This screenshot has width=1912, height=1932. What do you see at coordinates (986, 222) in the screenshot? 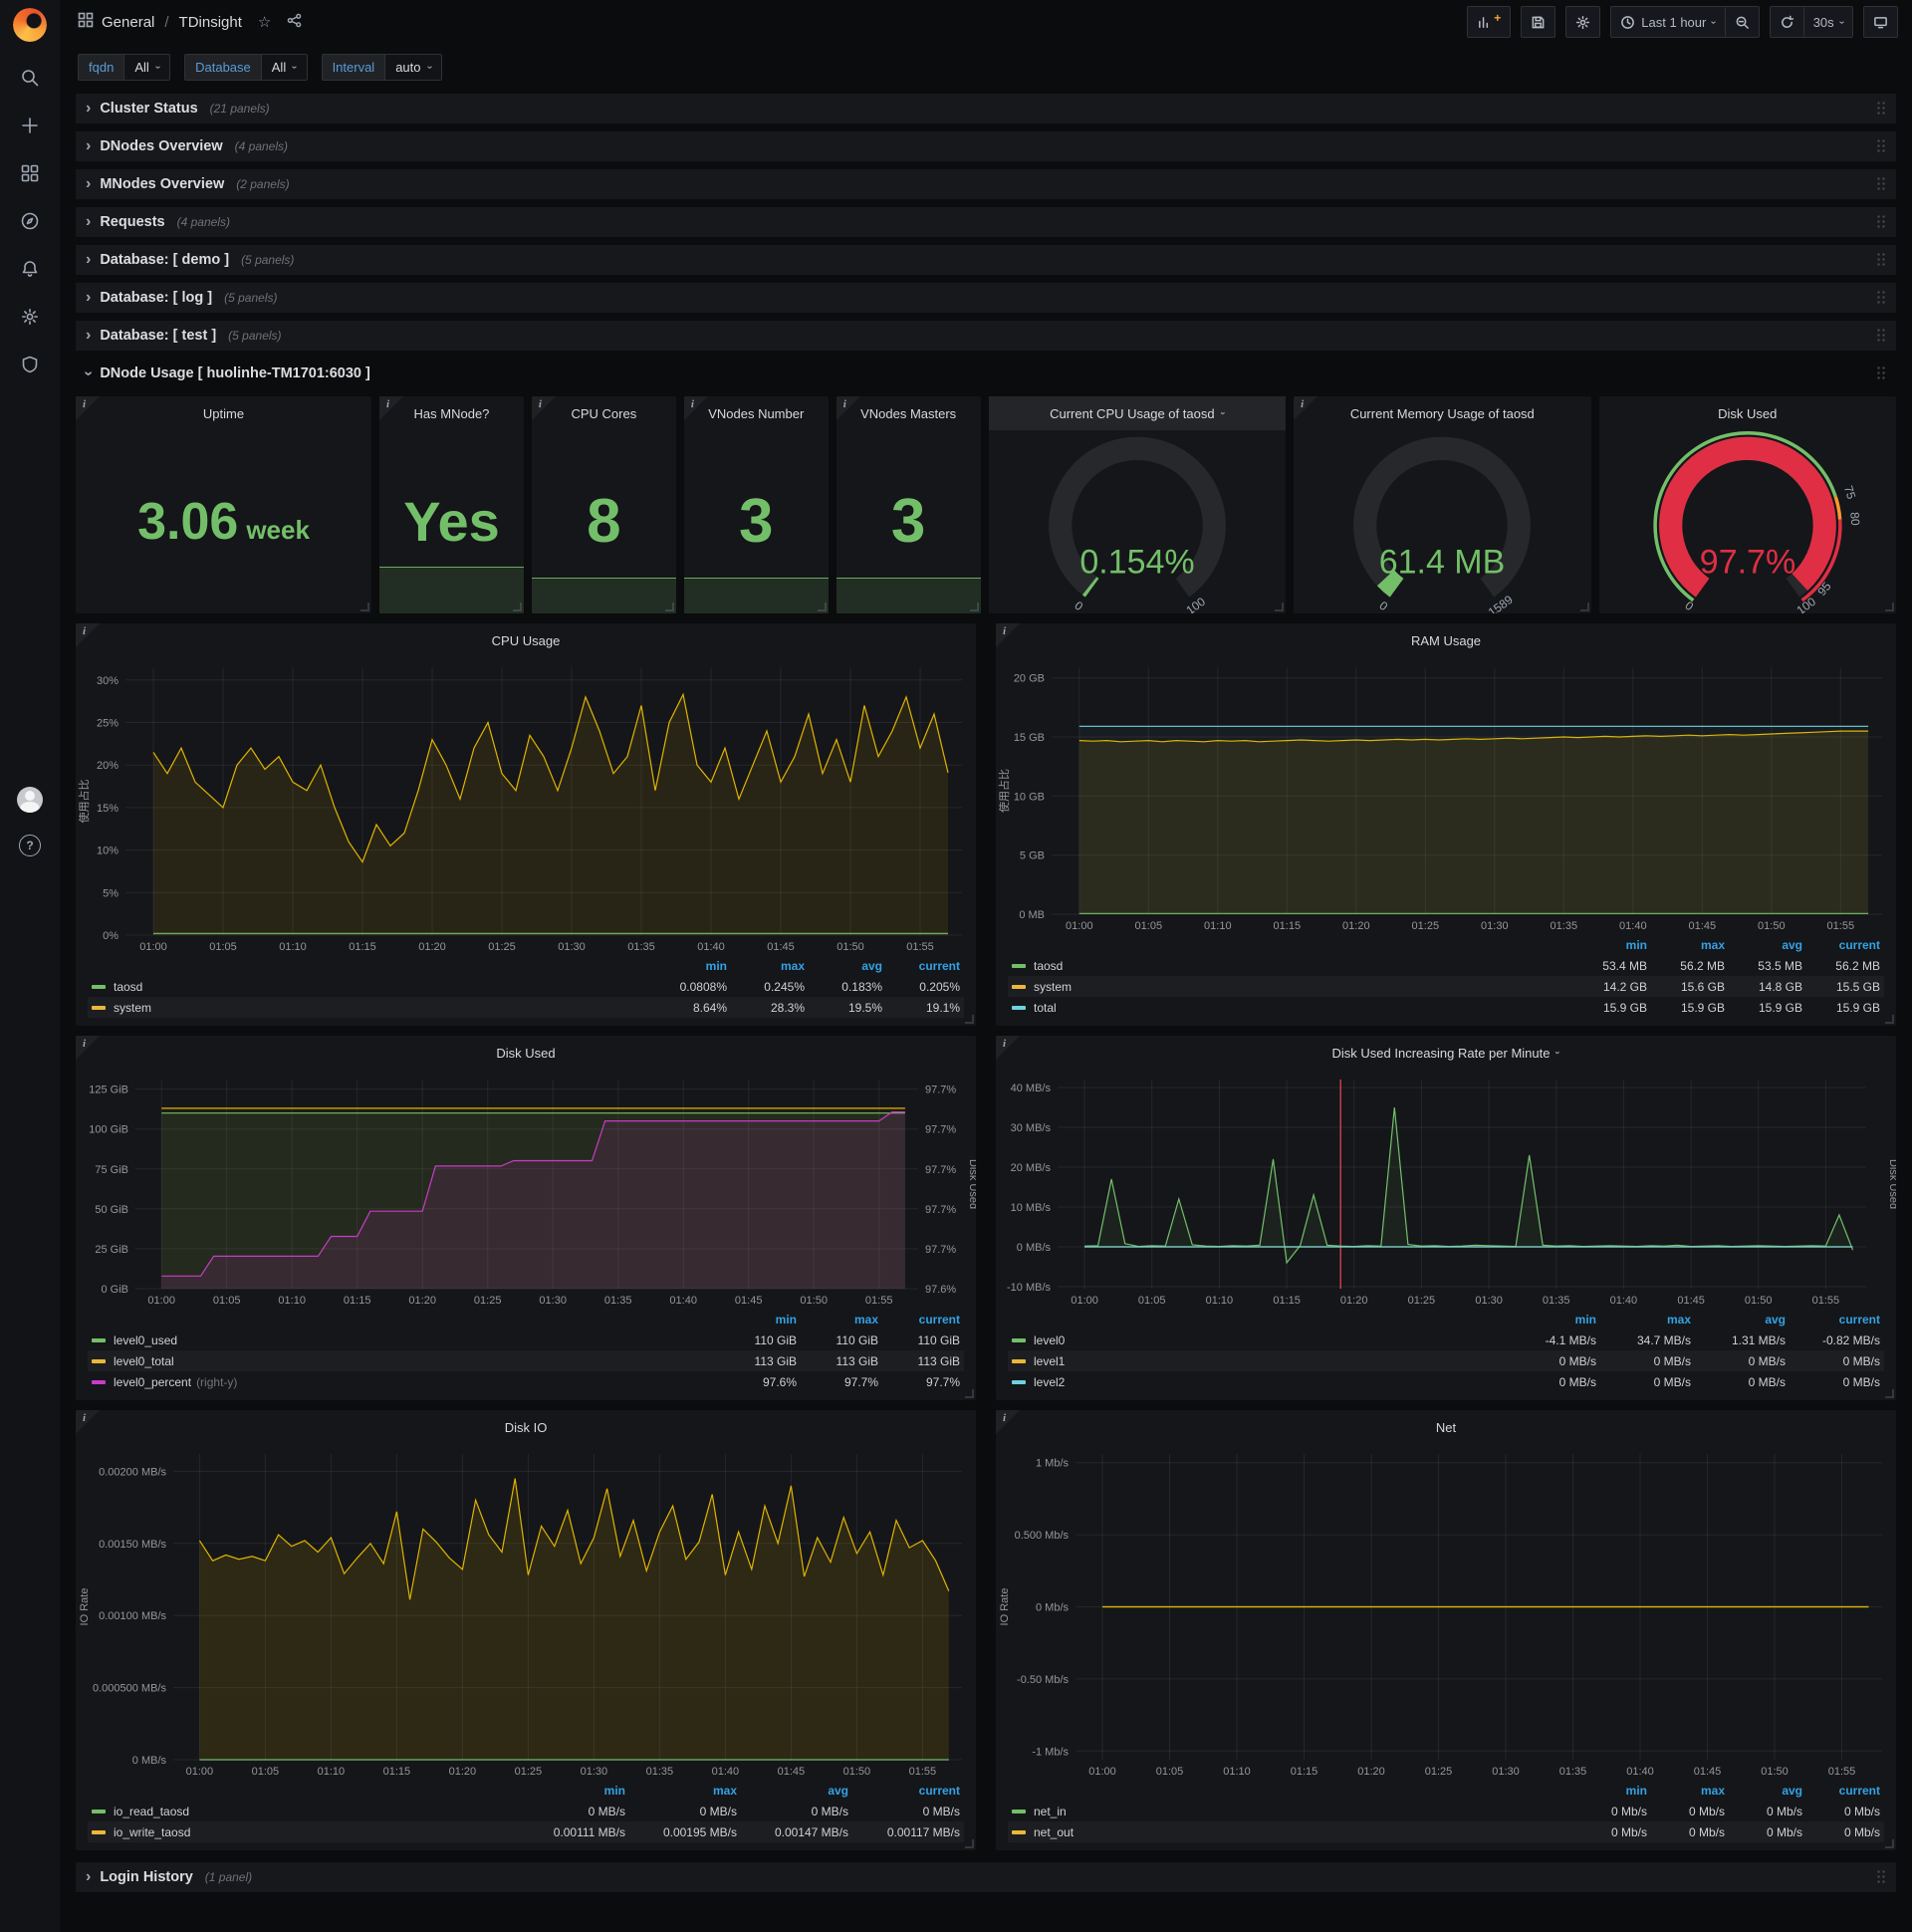
I see `dashboard-row-header: › Requests (4 panels)` at bounding box center [986, 222].